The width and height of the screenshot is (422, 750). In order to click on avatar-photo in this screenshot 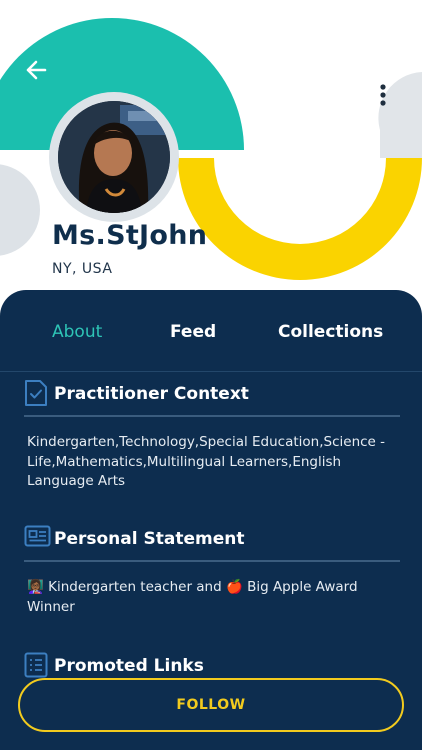, I will do `click(114, 157)`.